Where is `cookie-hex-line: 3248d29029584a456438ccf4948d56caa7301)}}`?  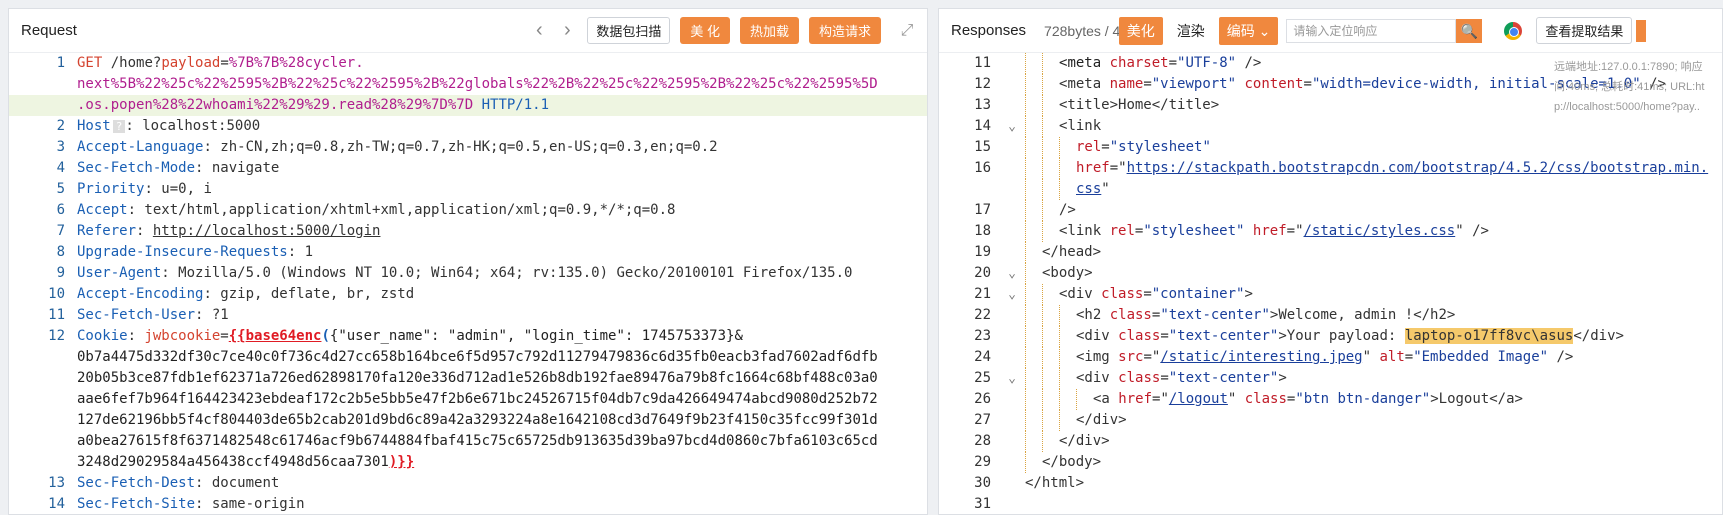
cookie-hex-line: 3248d29029584a456438ccf4948d56caa7301)}} is located at coordinates (246, 462).